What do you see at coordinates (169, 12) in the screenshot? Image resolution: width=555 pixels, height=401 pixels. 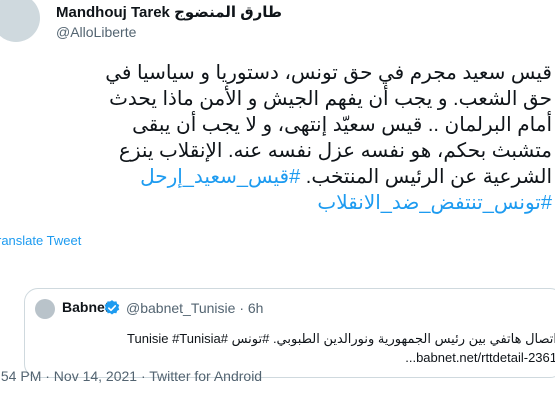 I see `author-display-name: Mandhouj Tarek طارق المنضوج` at bounding box center [169, 12].